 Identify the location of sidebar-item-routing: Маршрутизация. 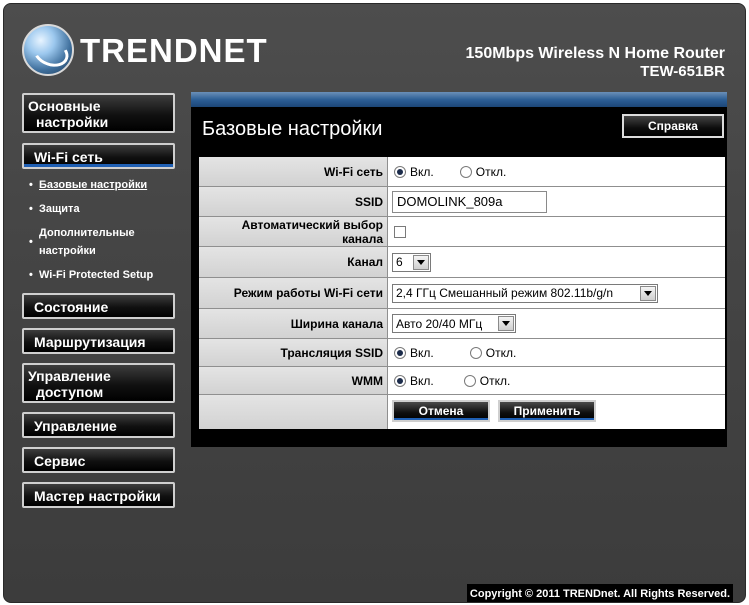
(98, 341).